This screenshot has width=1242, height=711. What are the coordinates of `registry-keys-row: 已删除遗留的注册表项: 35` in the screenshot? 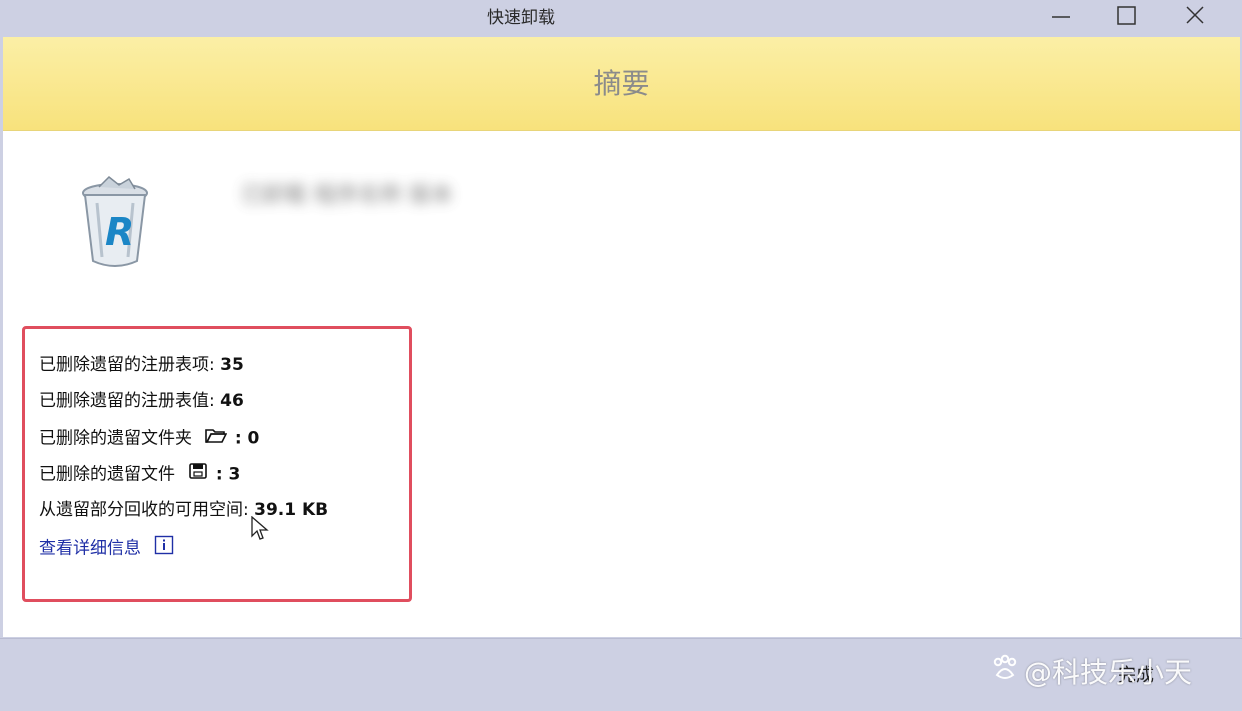 It's located at (141, 365).